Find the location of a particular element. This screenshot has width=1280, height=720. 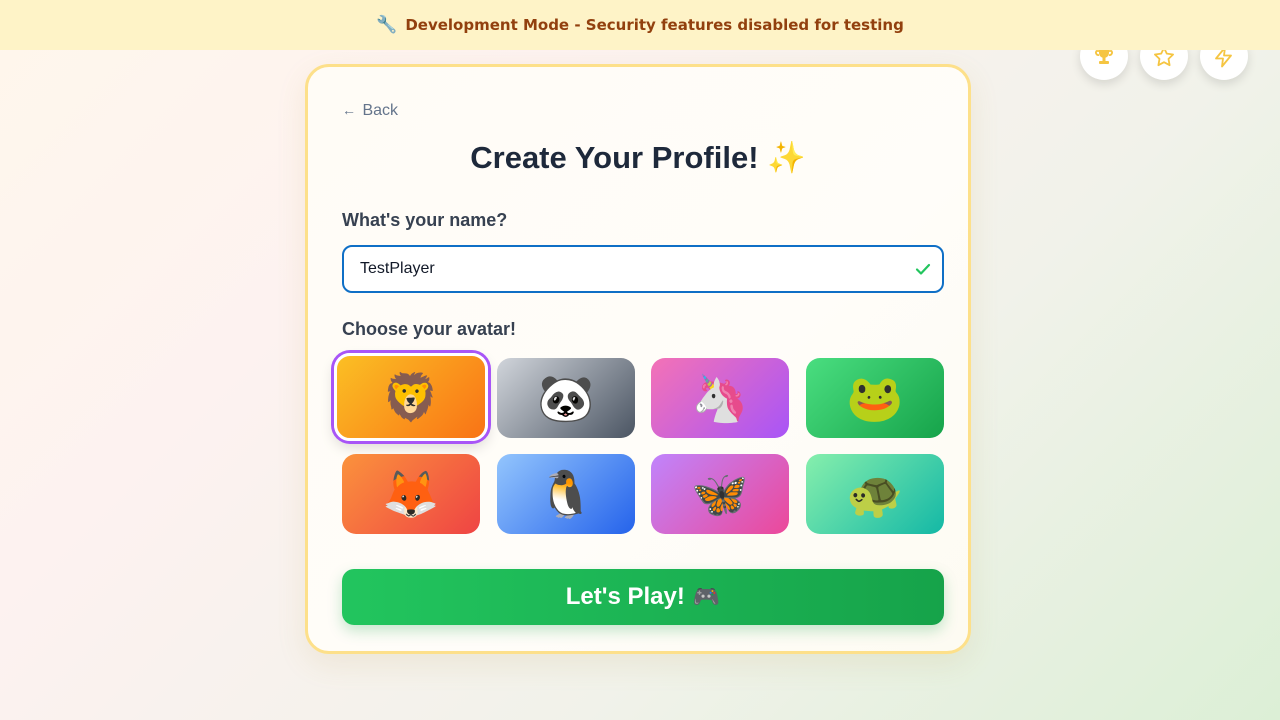

avatar-label: Choose your avatar! is located at coordinates (429, 329).